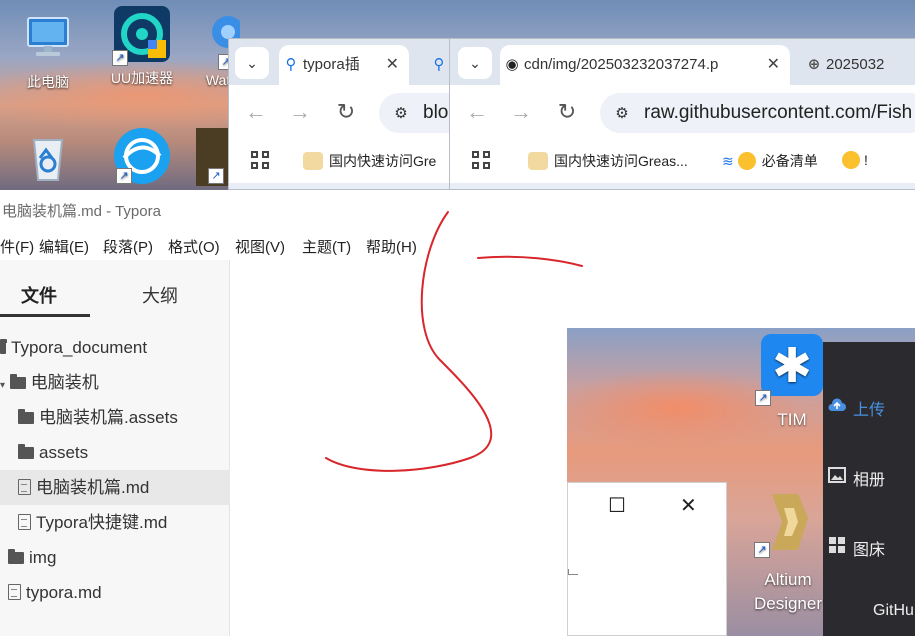 Image resolution: width=915 pixels, height=636 pixels. I want to click on desktop-icon-altium: ↗ Altium Designer, so click(788, 552).